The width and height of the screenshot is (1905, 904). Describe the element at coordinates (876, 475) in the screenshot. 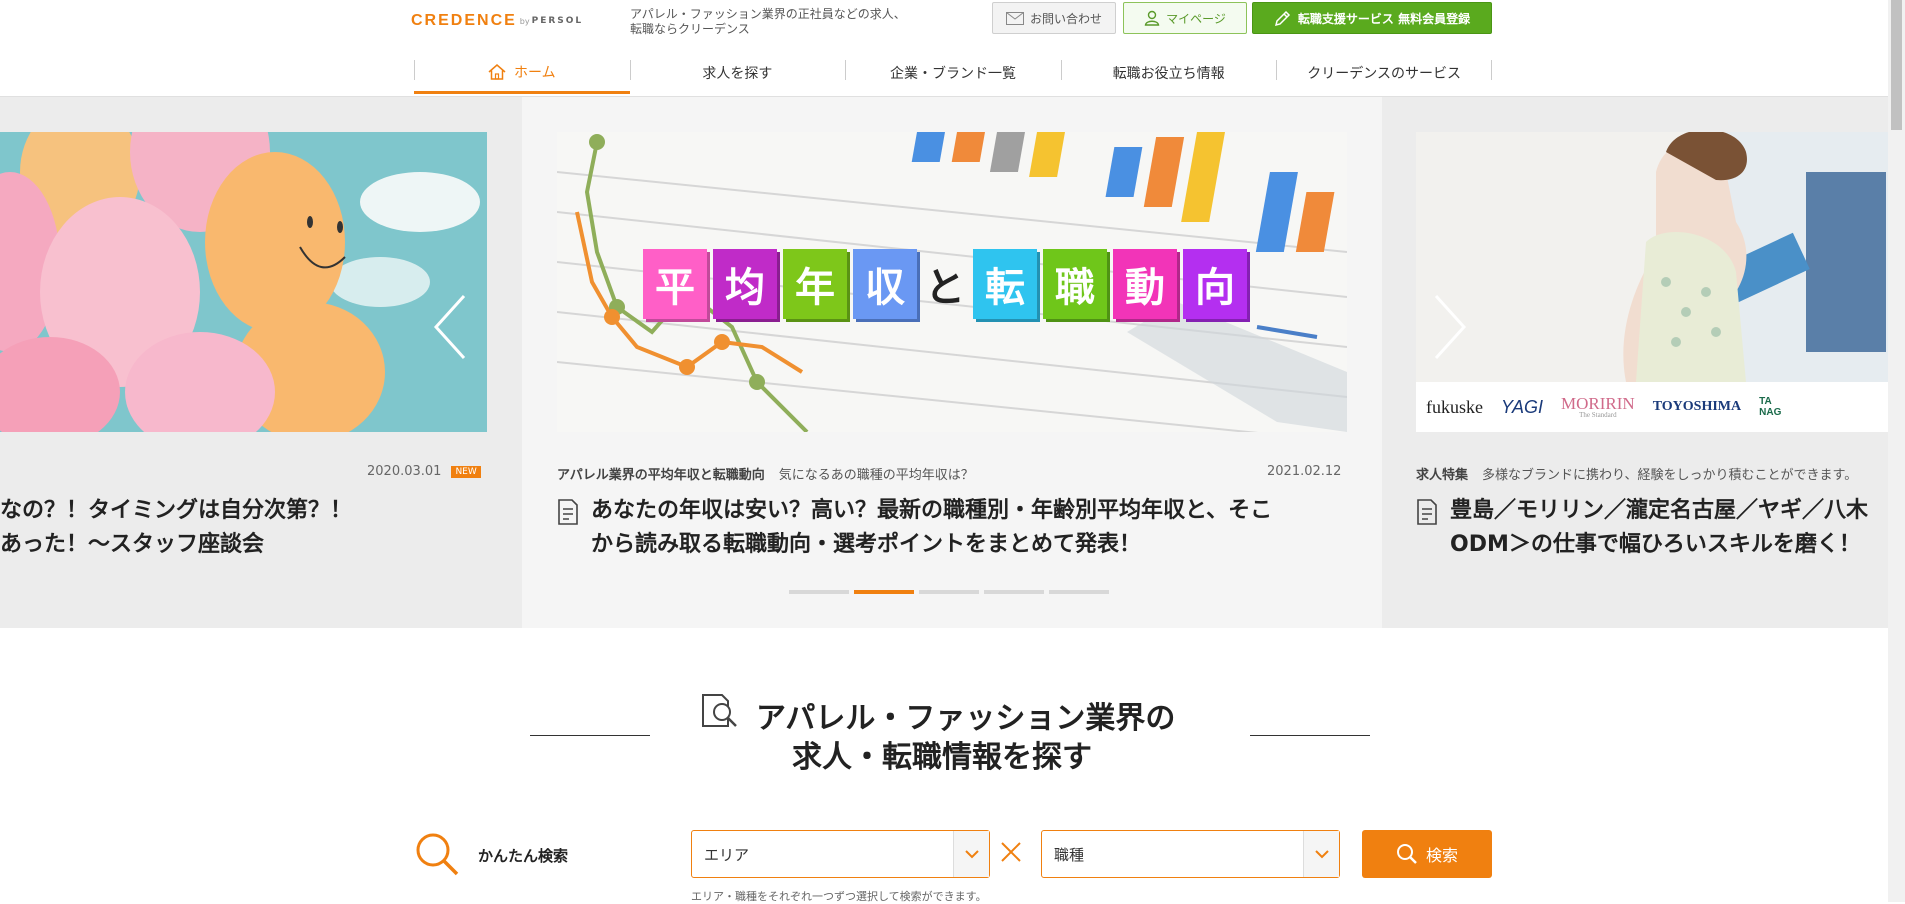

I see `slide-subtitle: 気になるあの職種の平均年収は？` at that location.